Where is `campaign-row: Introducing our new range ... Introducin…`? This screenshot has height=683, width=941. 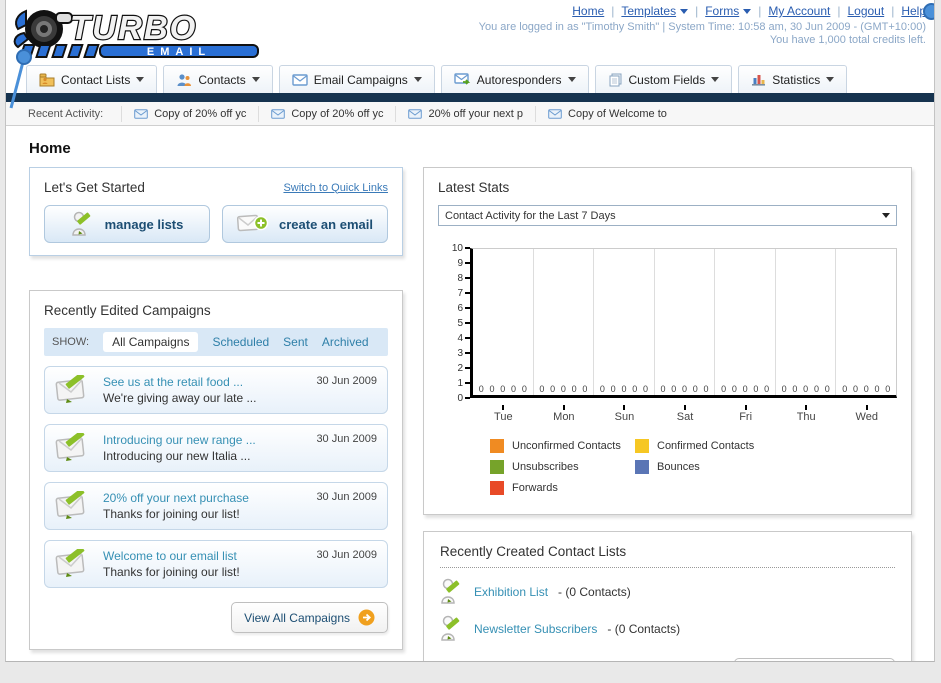
campaign-row: Introducing our new range ... Introducin… is located at coordinates (216, 448).